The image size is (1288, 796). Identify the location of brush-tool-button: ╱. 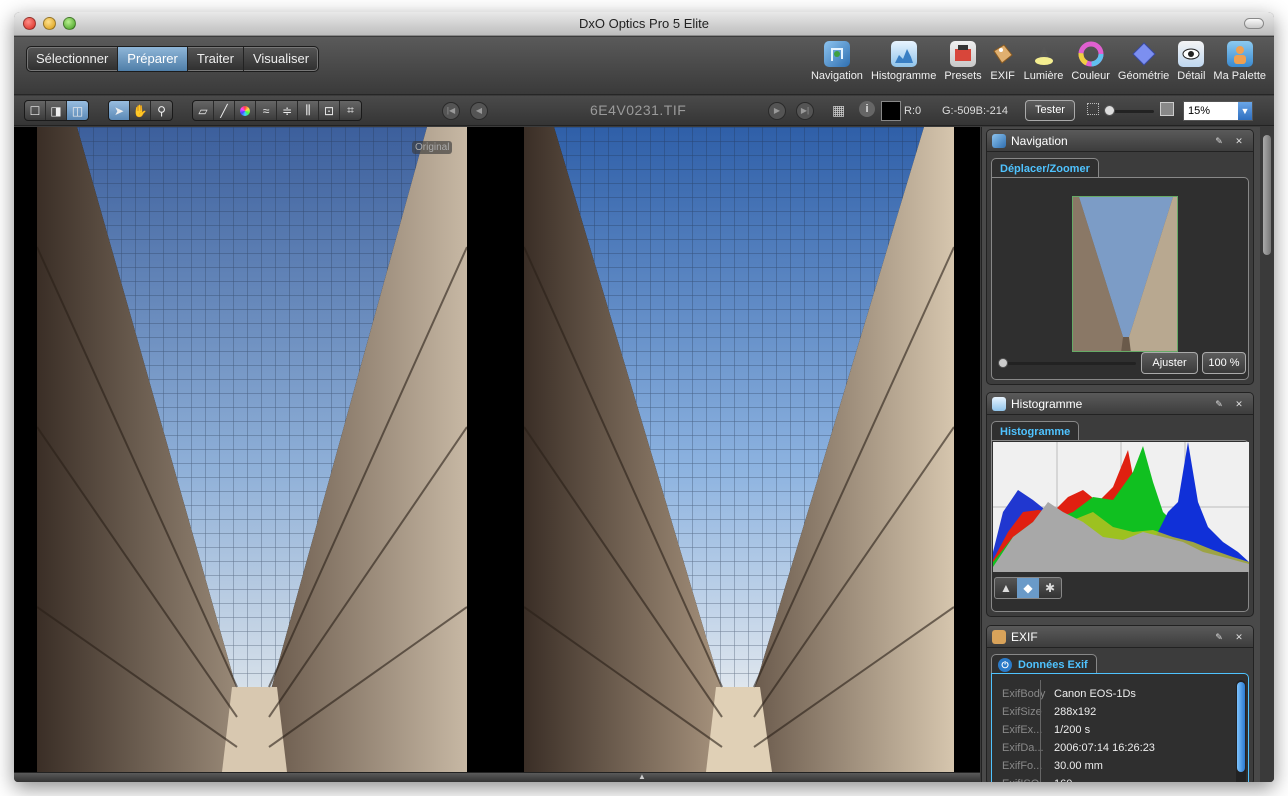
(224, 110).